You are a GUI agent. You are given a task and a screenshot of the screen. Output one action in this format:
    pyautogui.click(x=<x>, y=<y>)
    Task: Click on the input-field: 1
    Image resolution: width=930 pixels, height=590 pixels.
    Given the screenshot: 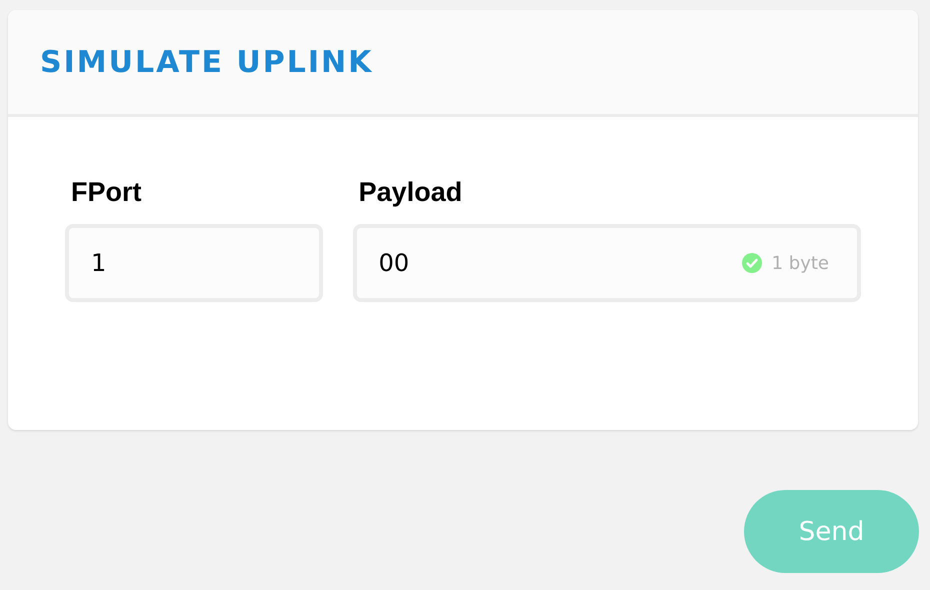 What is the action you would take?
    pyautogui.click(x=194, y=263)
    